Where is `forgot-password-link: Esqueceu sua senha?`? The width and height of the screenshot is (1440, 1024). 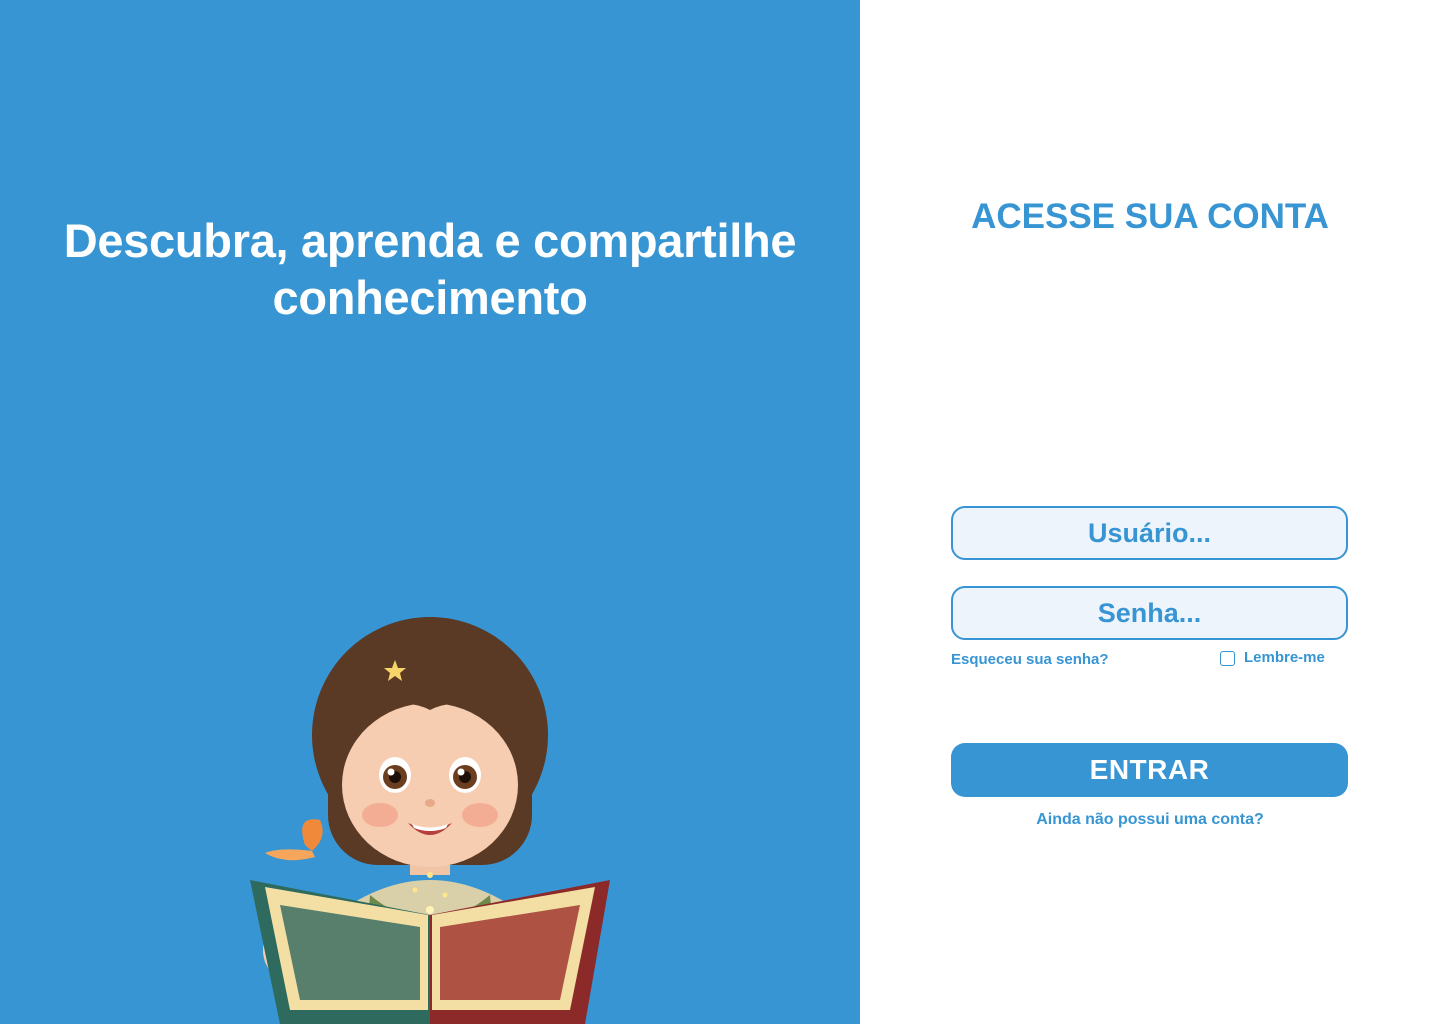 forgot-password-link: Esqueceu sua senha? is located at coordinates (1030, 660).